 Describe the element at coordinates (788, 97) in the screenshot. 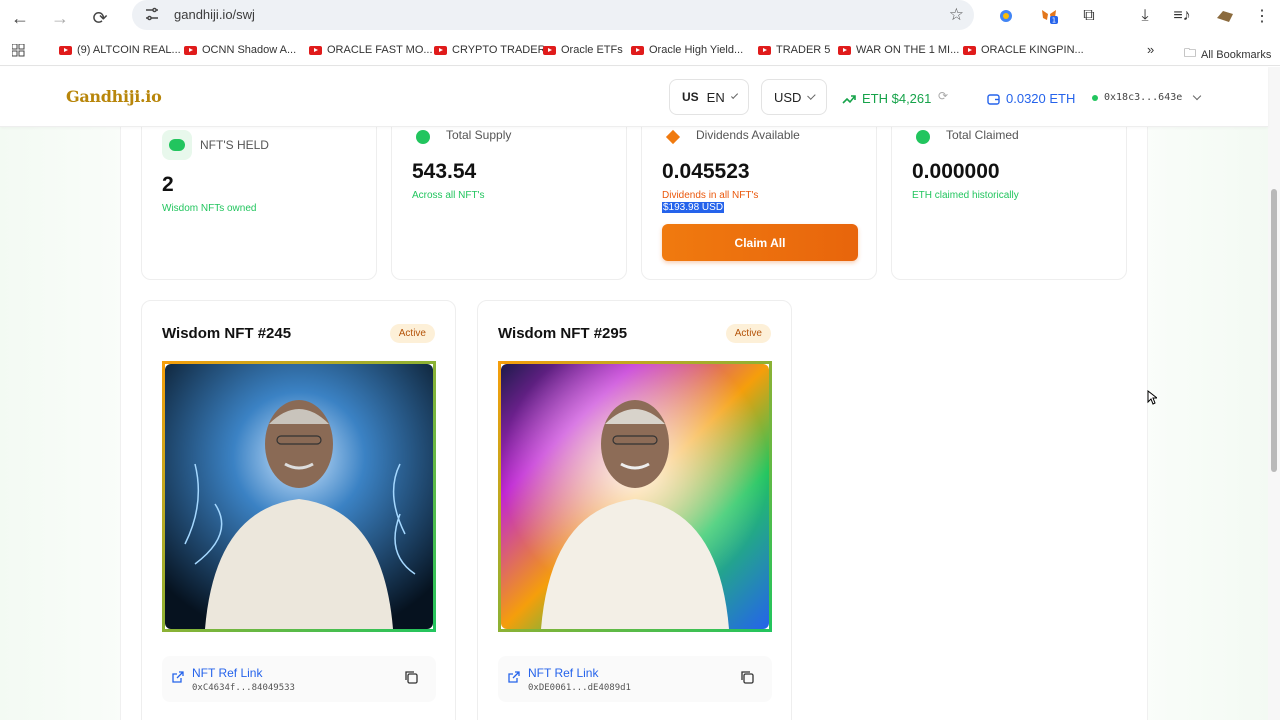

I see `currency-label: USD` at that location.